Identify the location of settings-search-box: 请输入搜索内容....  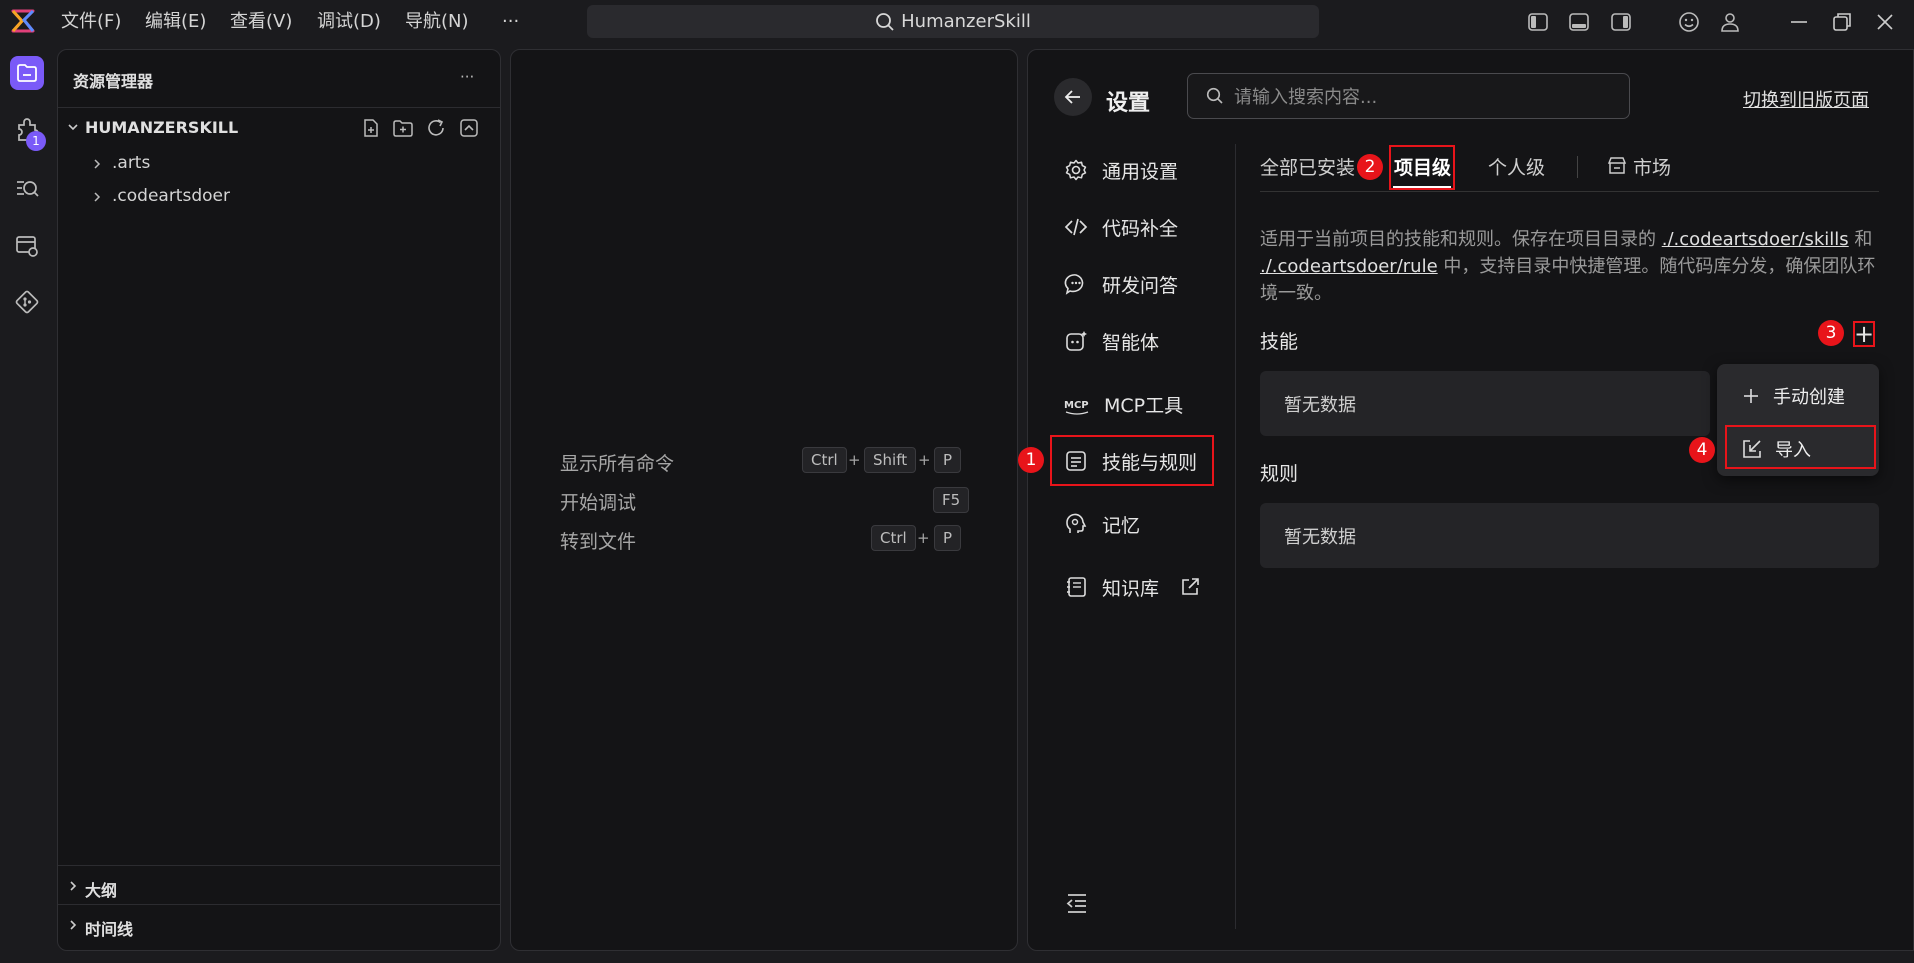
(1408, 96).